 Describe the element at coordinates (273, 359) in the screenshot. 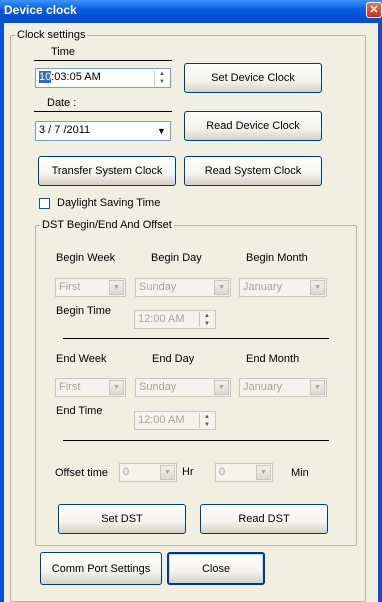

I see `end-month-label: End Month` at that location.